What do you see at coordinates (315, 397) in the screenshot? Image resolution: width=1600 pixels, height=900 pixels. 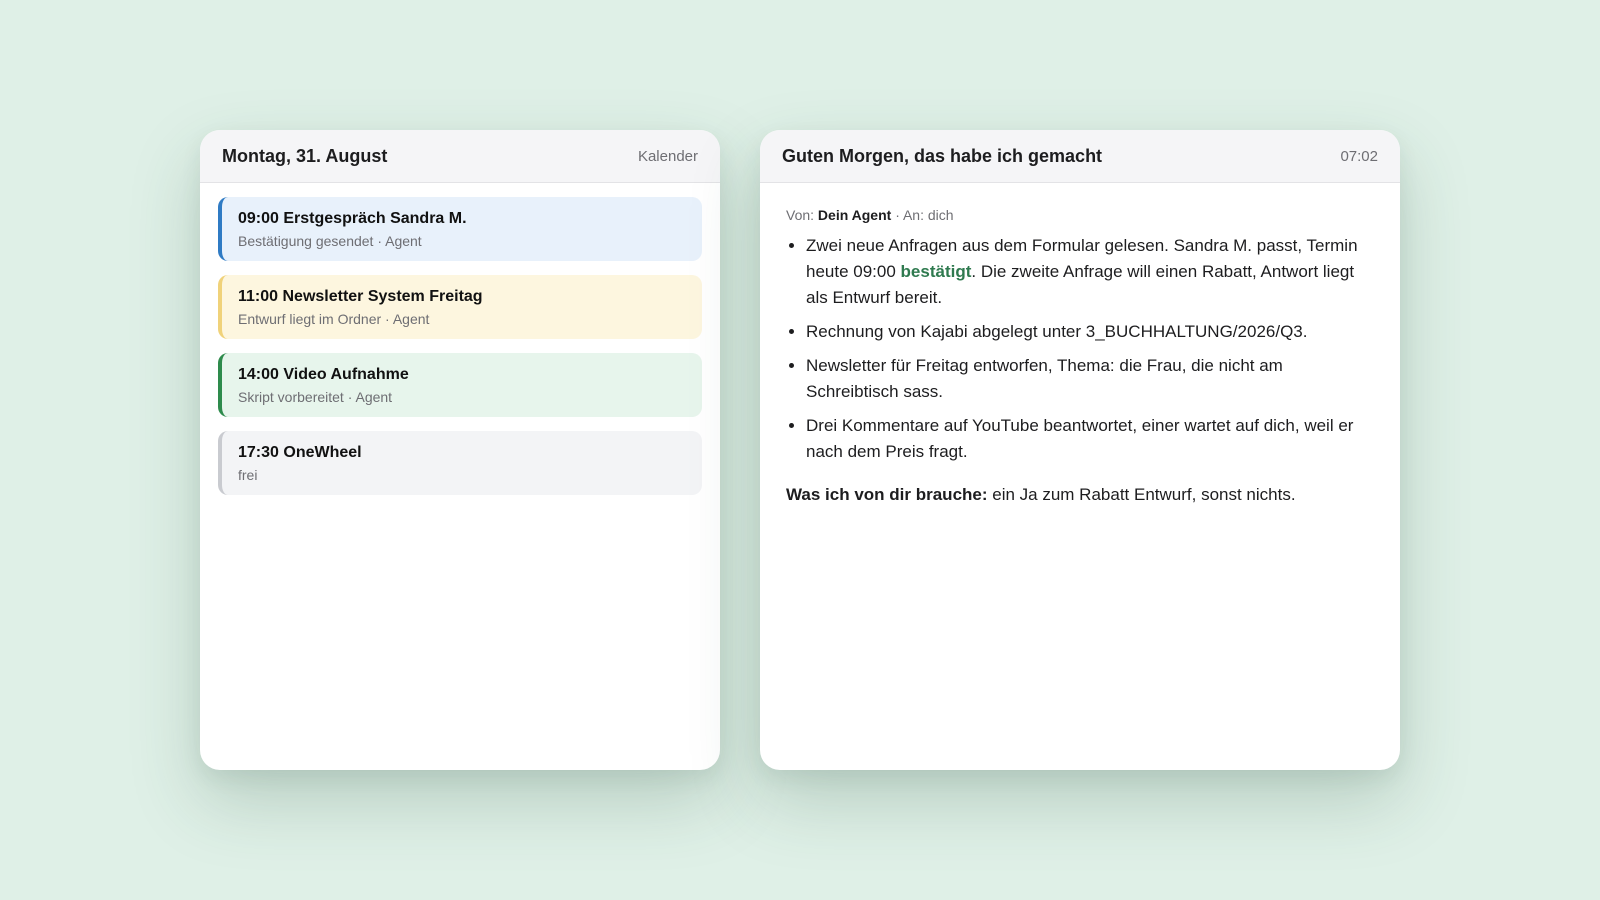 I see `event-subtitle: Skript vorbereitet · Agent` at bounding box center [315, 397].